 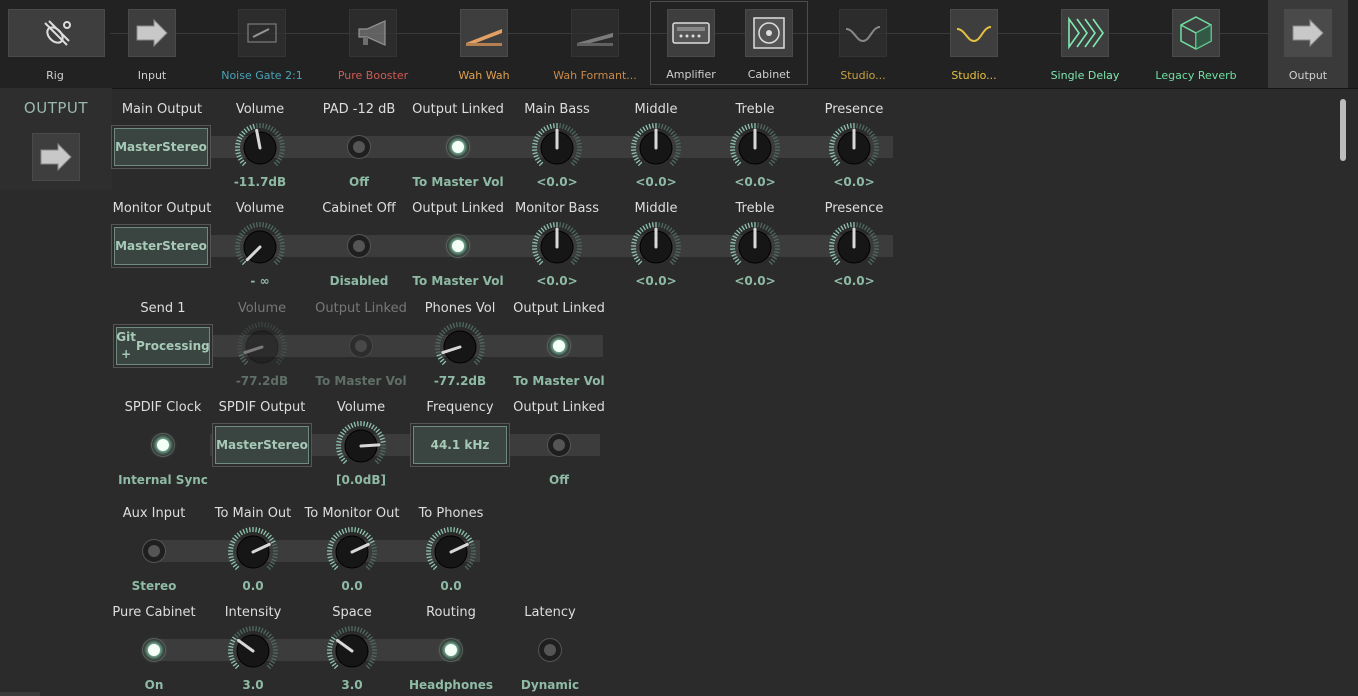 I want to click on to-main-out-knob, so click(x=253, y=552).